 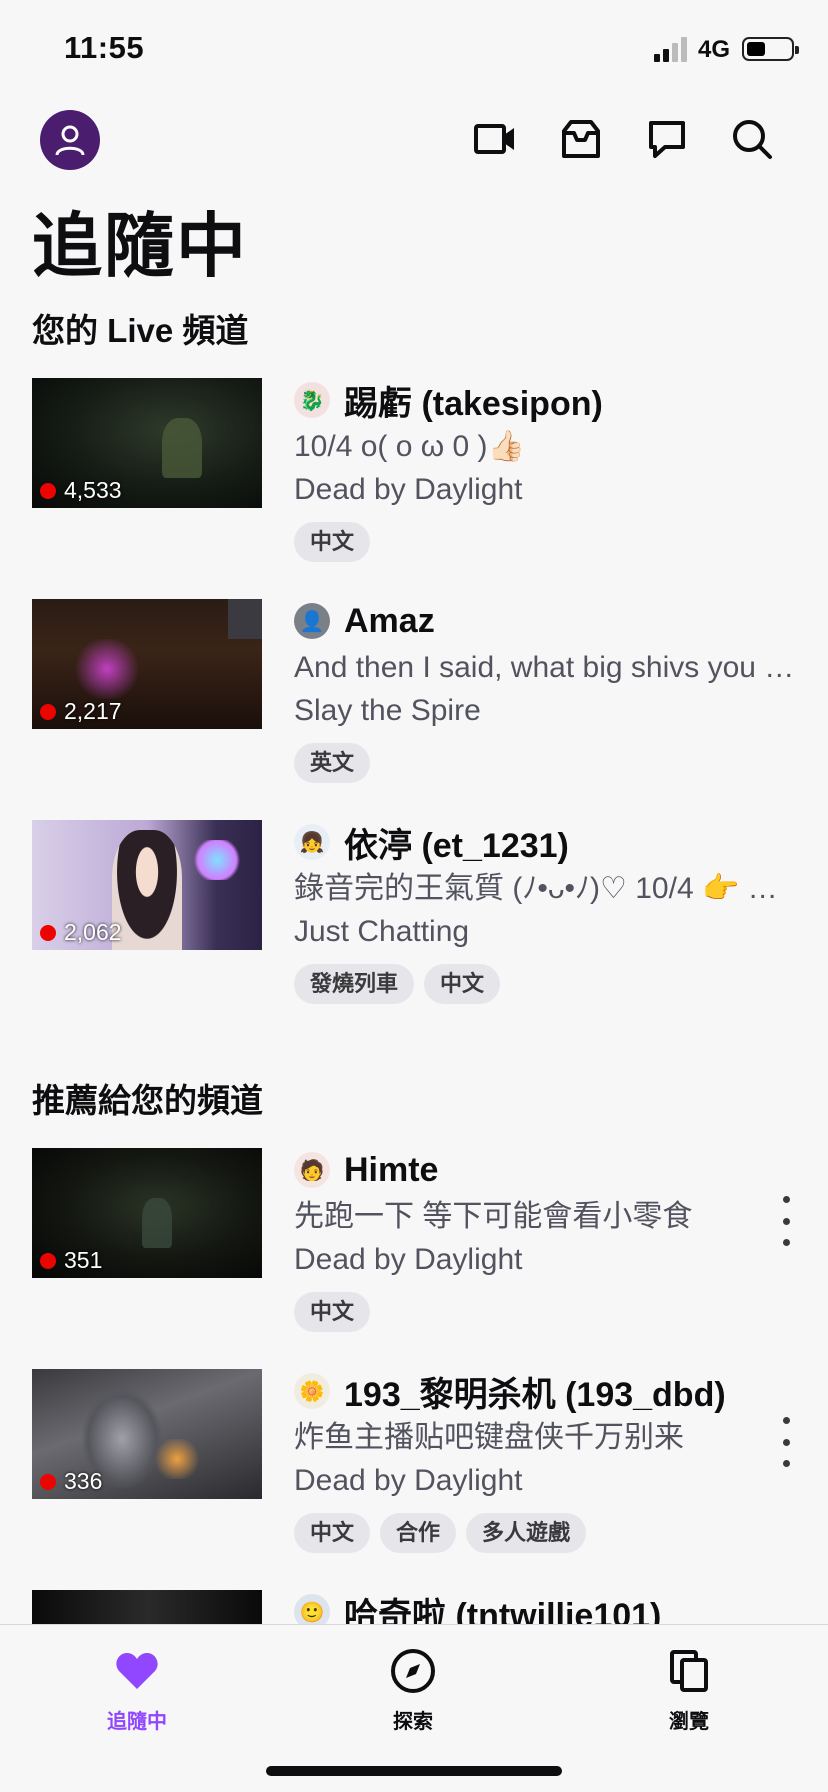 I want to click on character-avatar-icon: 🐉, so click(x=312, y=400).